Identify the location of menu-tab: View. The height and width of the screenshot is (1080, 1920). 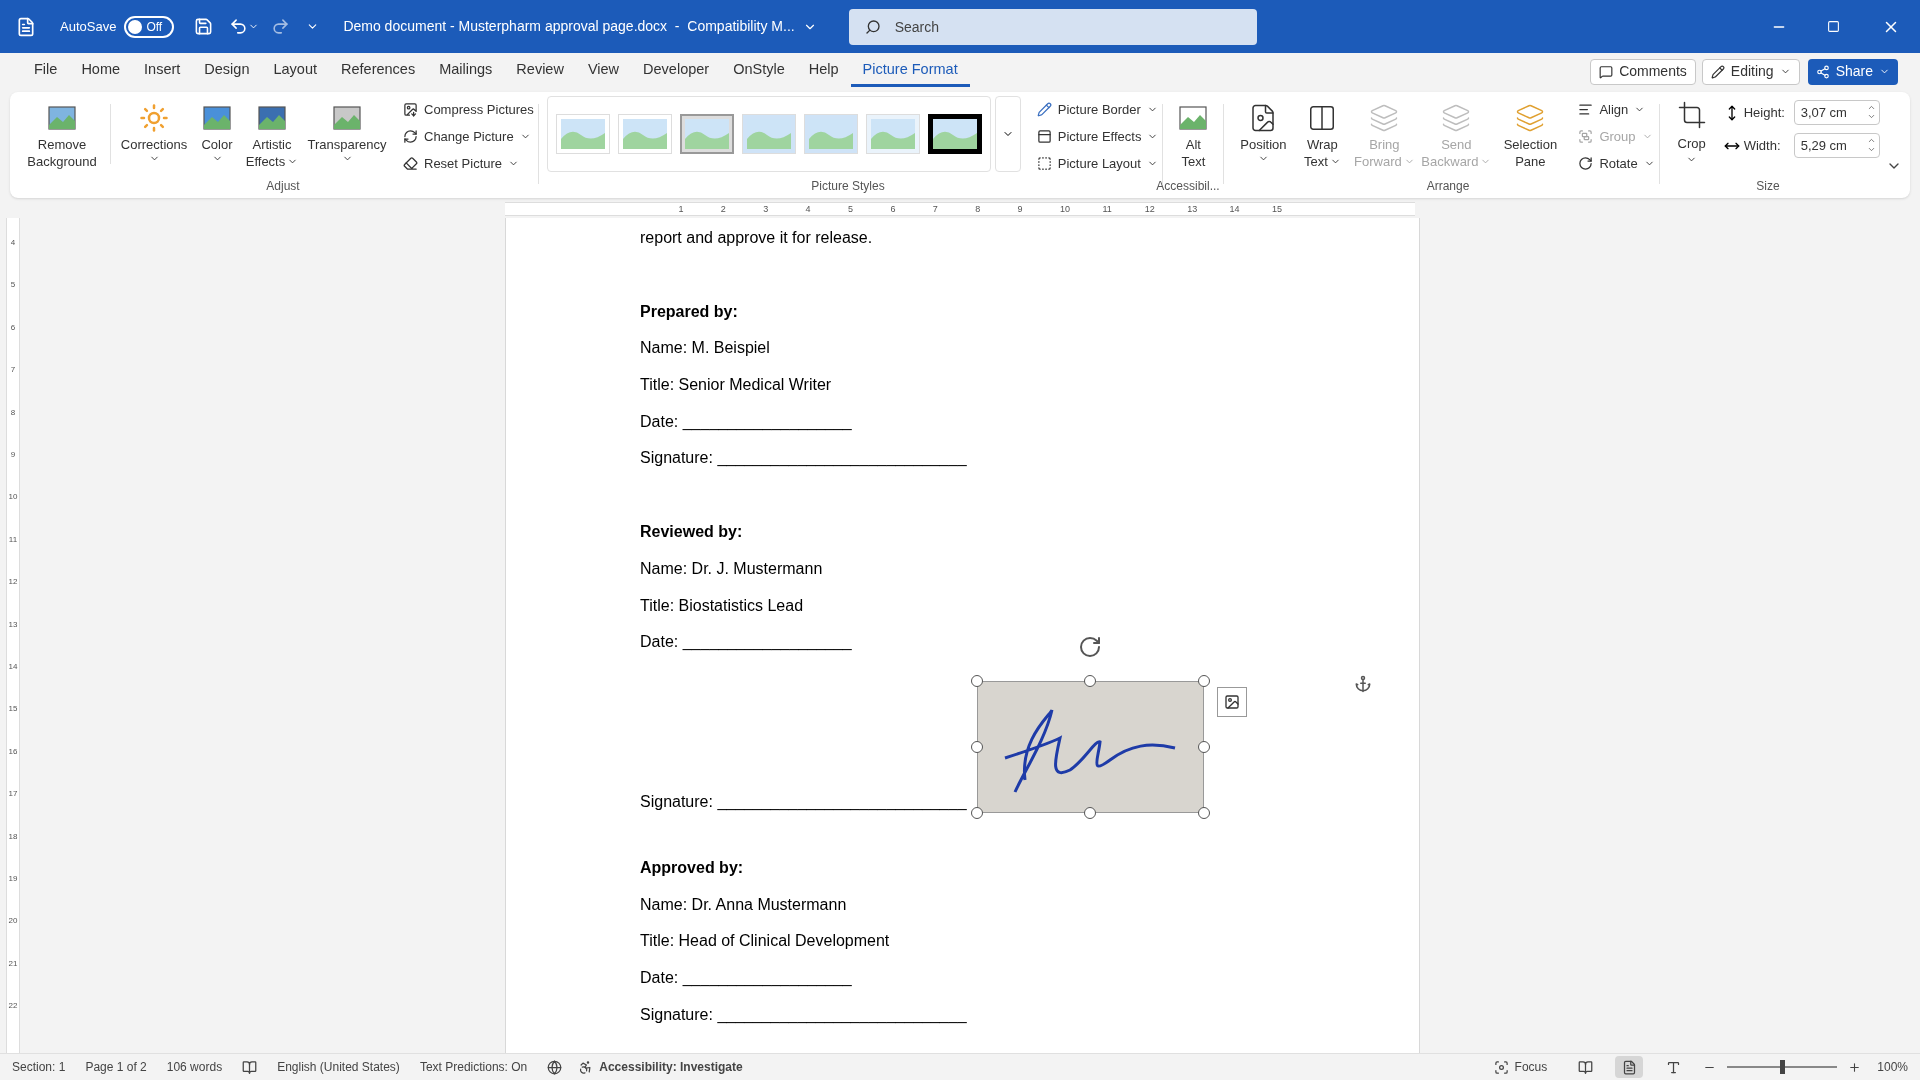
(603, 71).